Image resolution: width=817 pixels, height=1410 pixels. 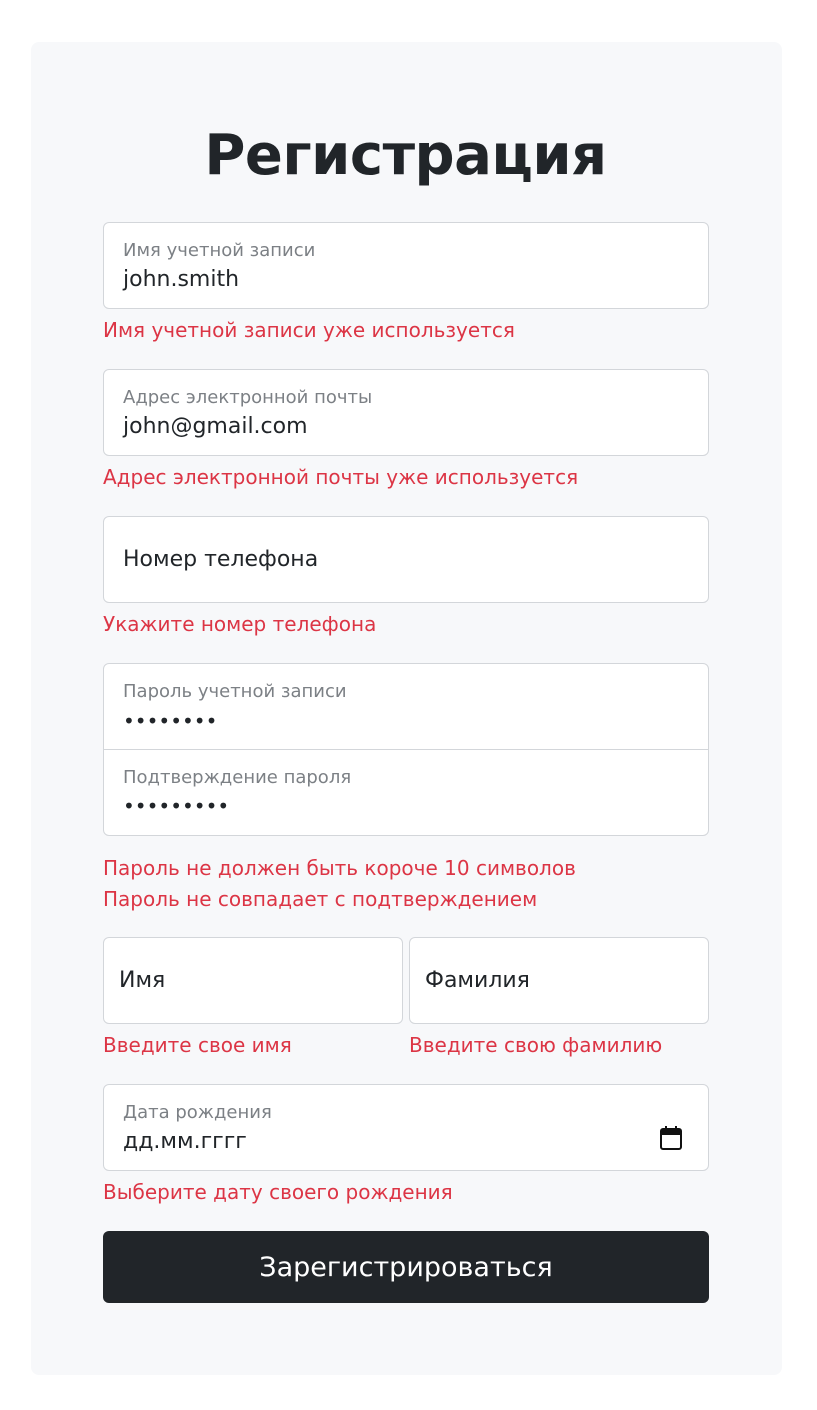 I want to click on username-field: Имя учетной записи john.smith, so click(x=406, y=265).